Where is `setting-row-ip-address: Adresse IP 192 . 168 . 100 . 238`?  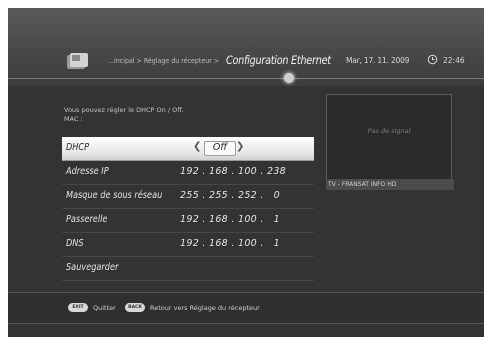
setting-row-ip-address: Adresse IP 192 . 168 . 100 . 238 is located at coordinates (188, 173).